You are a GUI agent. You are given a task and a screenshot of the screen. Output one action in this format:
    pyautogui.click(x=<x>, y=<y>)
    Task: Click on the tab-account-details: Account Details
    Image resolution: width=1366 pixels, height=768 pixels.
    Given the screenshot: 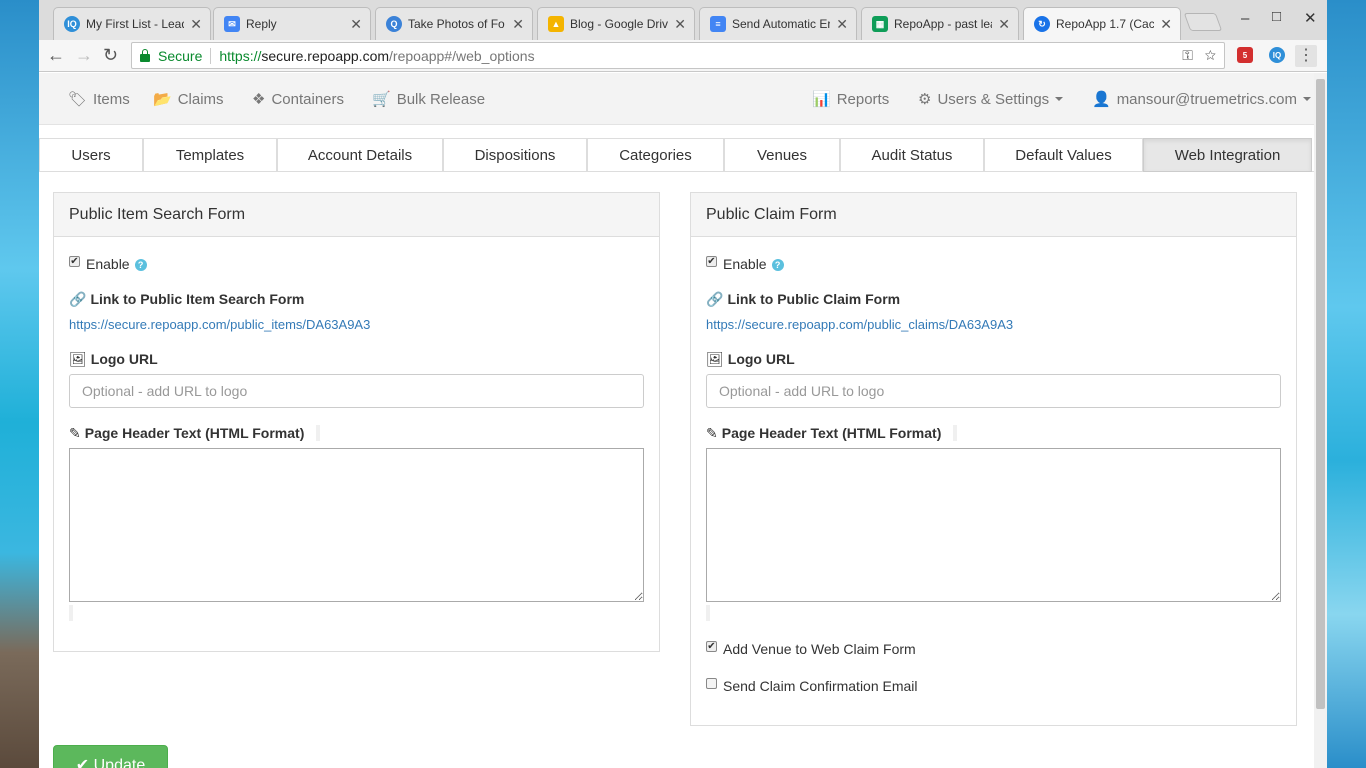 What is the action you would take?
    pyautogui.click(x=360, y=155)
    